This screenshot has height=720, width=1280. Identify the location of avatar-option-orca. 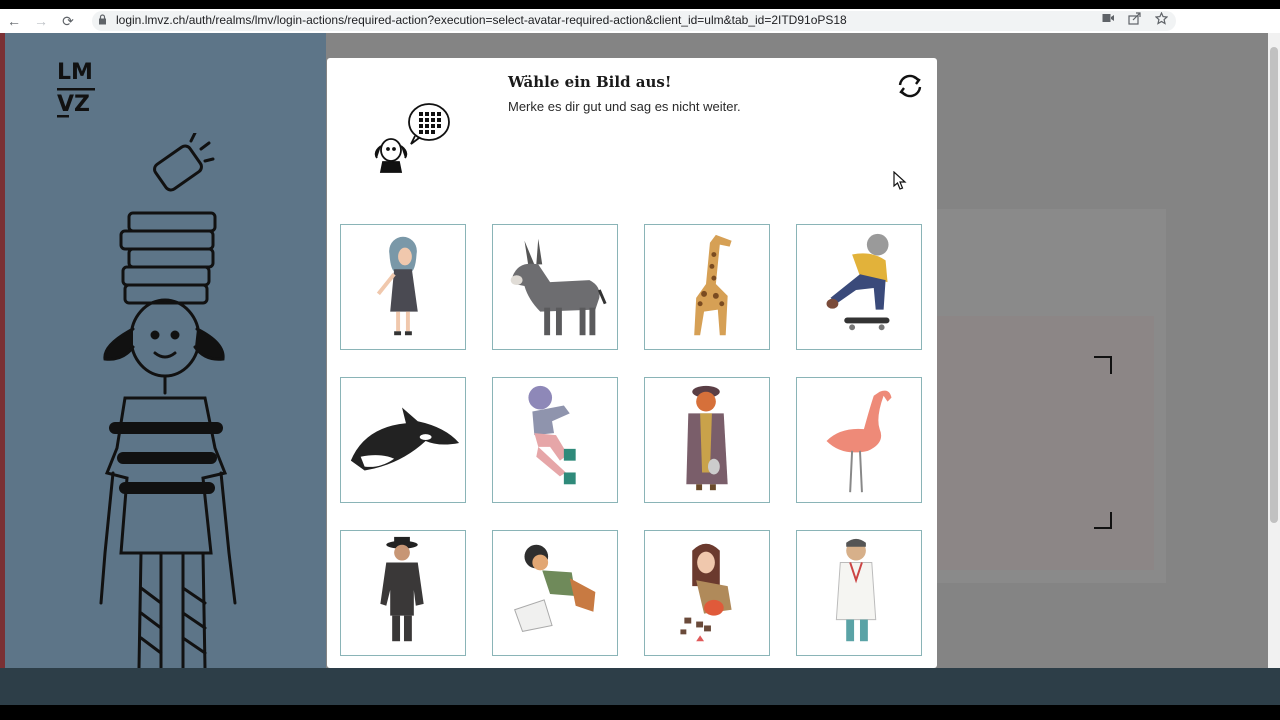
(403, 440).